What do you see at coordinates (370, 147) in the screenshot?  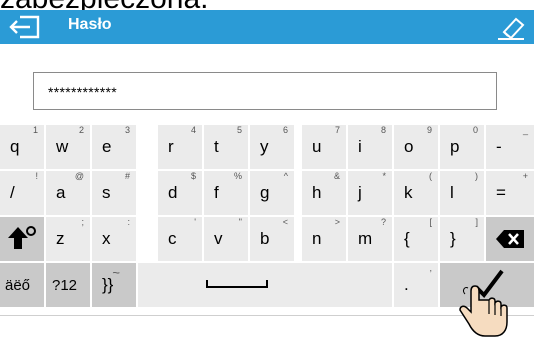 I see `key-i: 8i` at bounding box center [370, 147].